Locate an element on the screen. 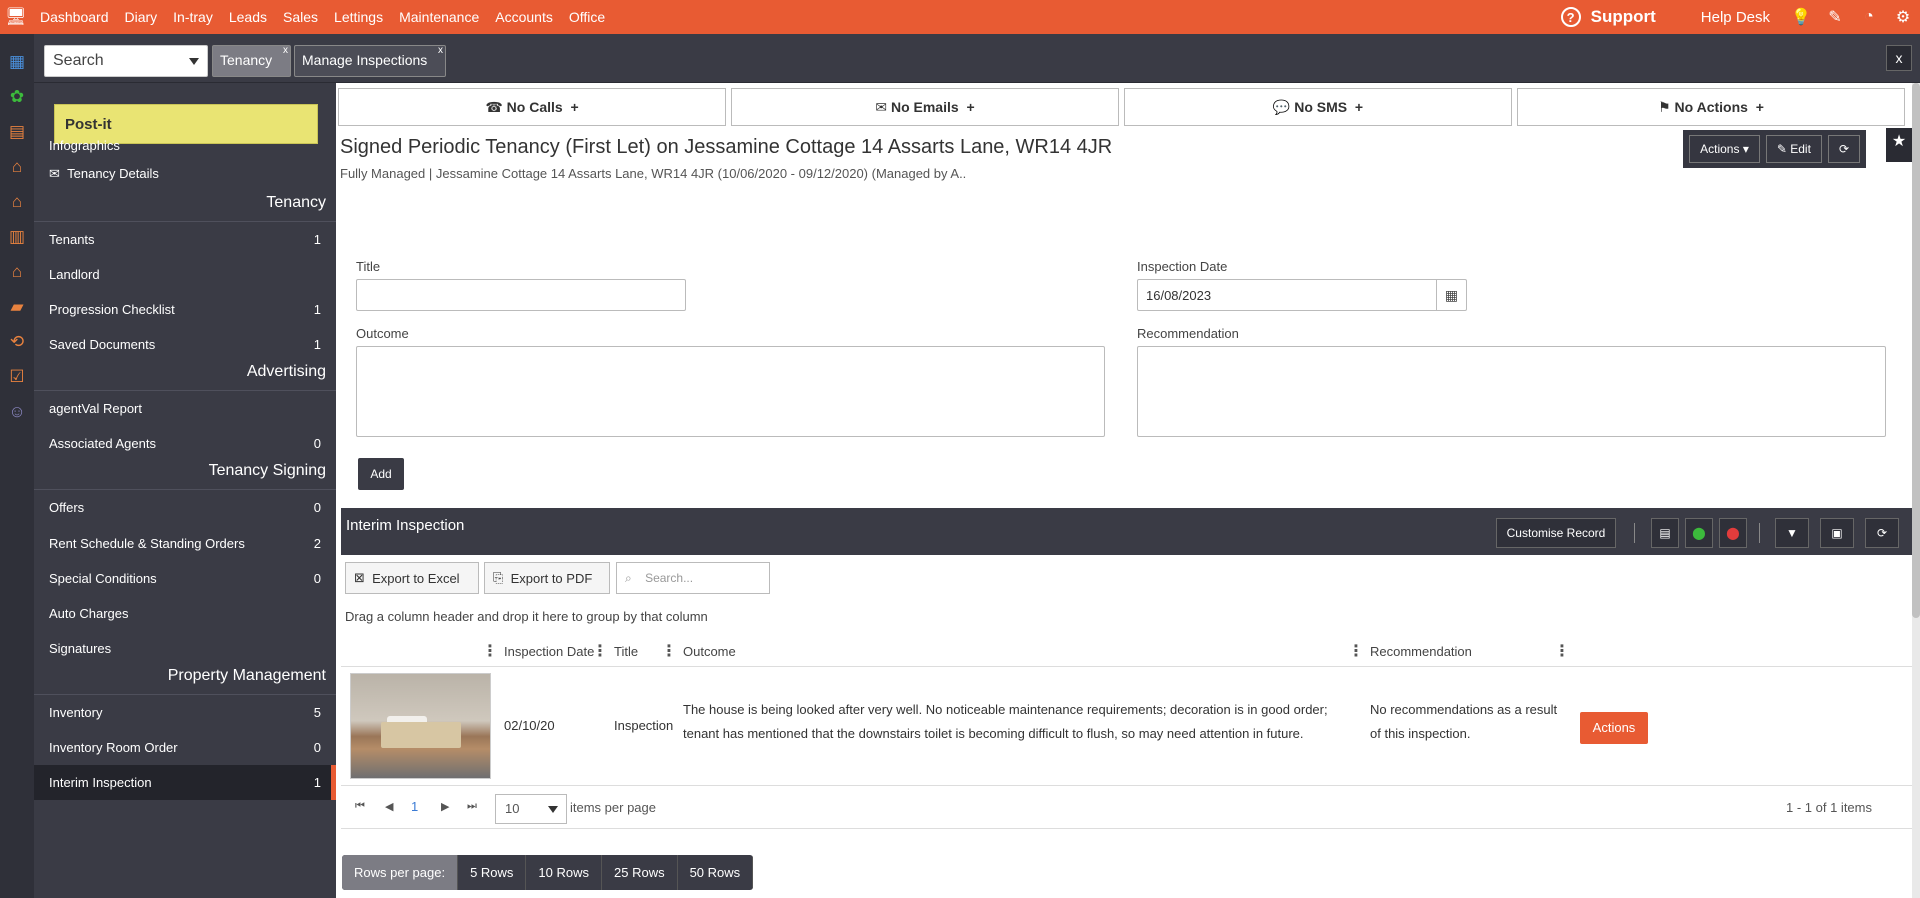 The width and height of the screenshot is (1920, 898). nav-leads: Leads is located at coordinates (248, 17).